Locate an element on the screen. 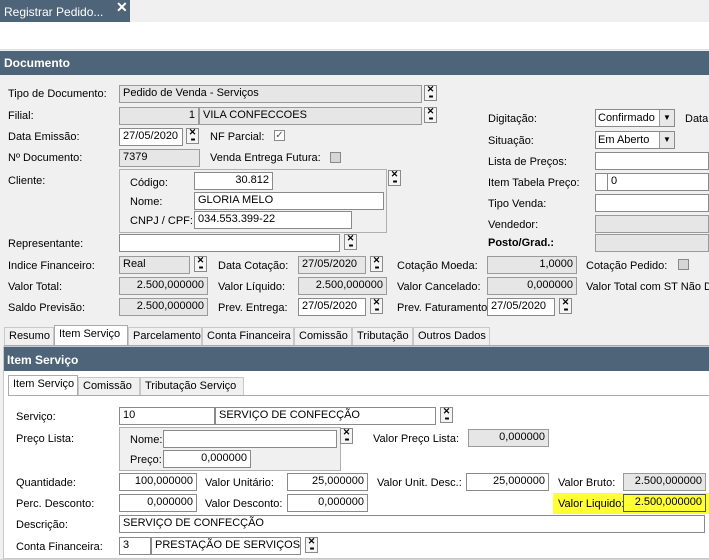  cnpj-field: 034.553.399-22 is located at coordinates (273, 220).